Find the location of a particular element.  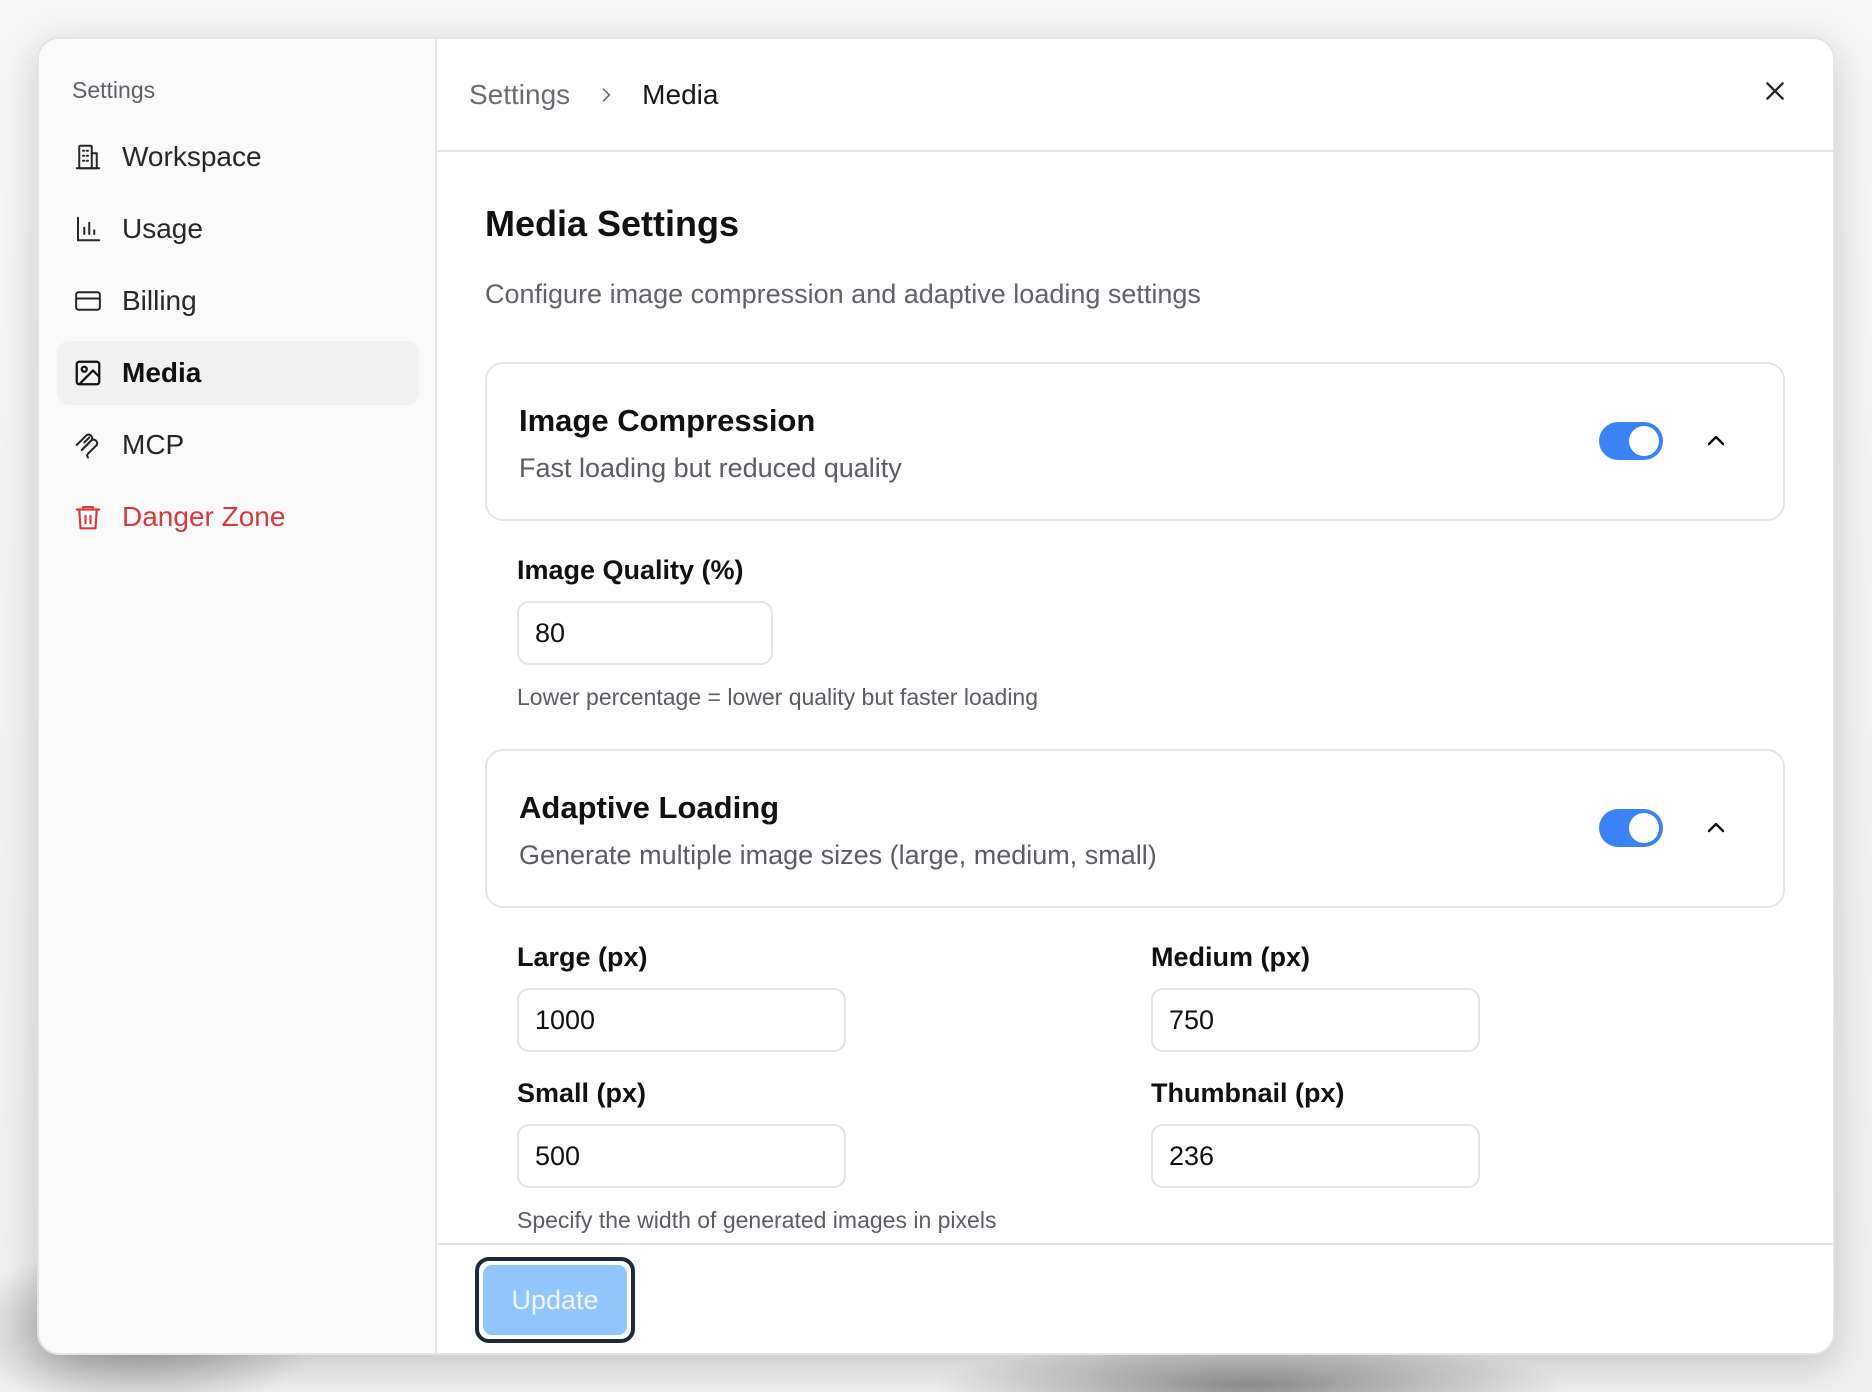

modal-footer: Update is located at coordinates (1135, 1298).